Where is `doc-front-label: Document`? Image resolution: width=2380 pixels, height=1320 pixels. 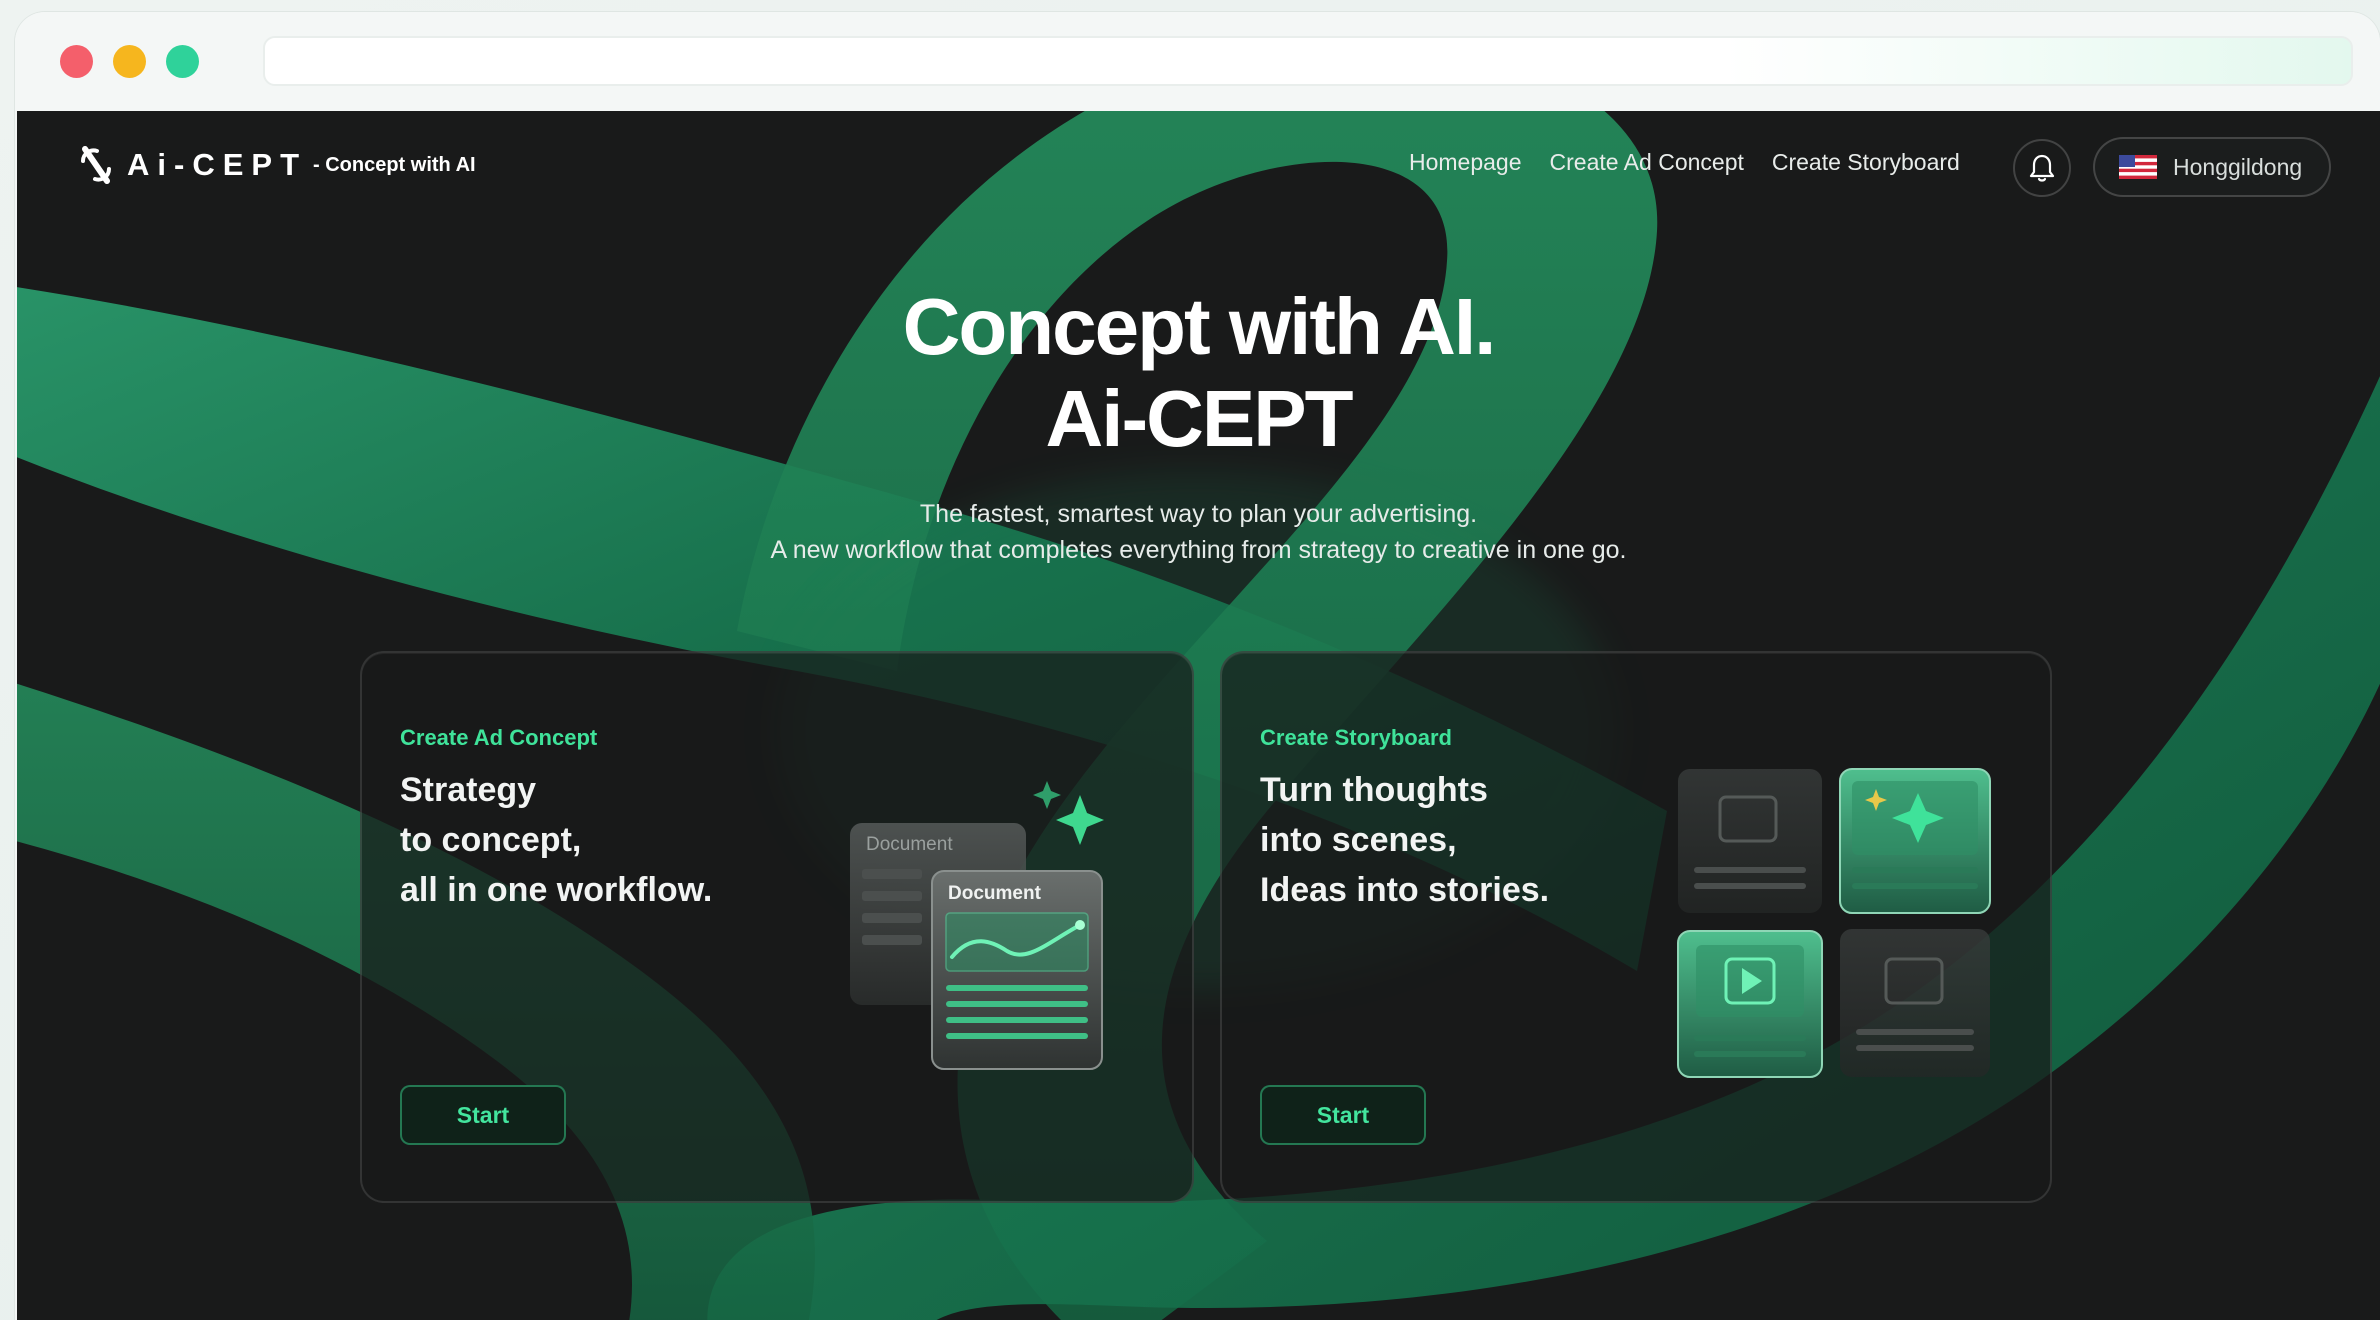
doc-front-label: Document is located at coordinates (995, 893).